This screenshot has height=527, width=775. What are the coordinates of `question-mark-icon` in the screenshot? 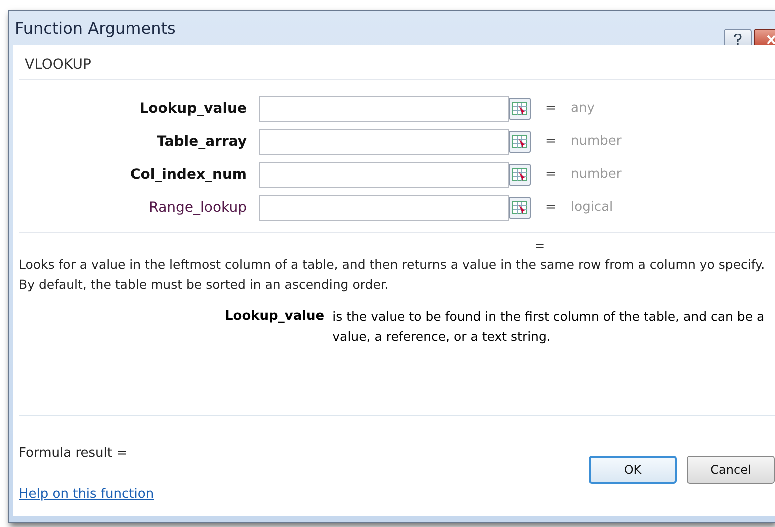 It's located at (738, 40).